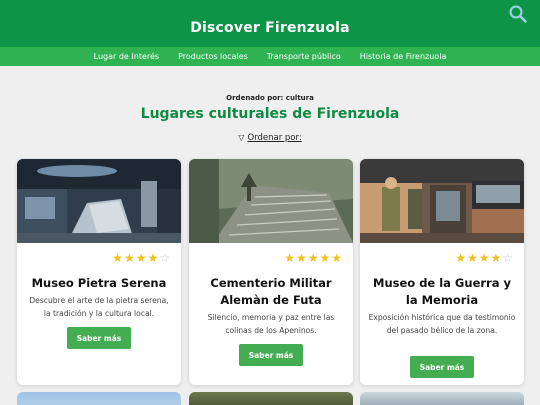  I want to click on sort-status: Ordenado por: cultura, so click(270, 98).